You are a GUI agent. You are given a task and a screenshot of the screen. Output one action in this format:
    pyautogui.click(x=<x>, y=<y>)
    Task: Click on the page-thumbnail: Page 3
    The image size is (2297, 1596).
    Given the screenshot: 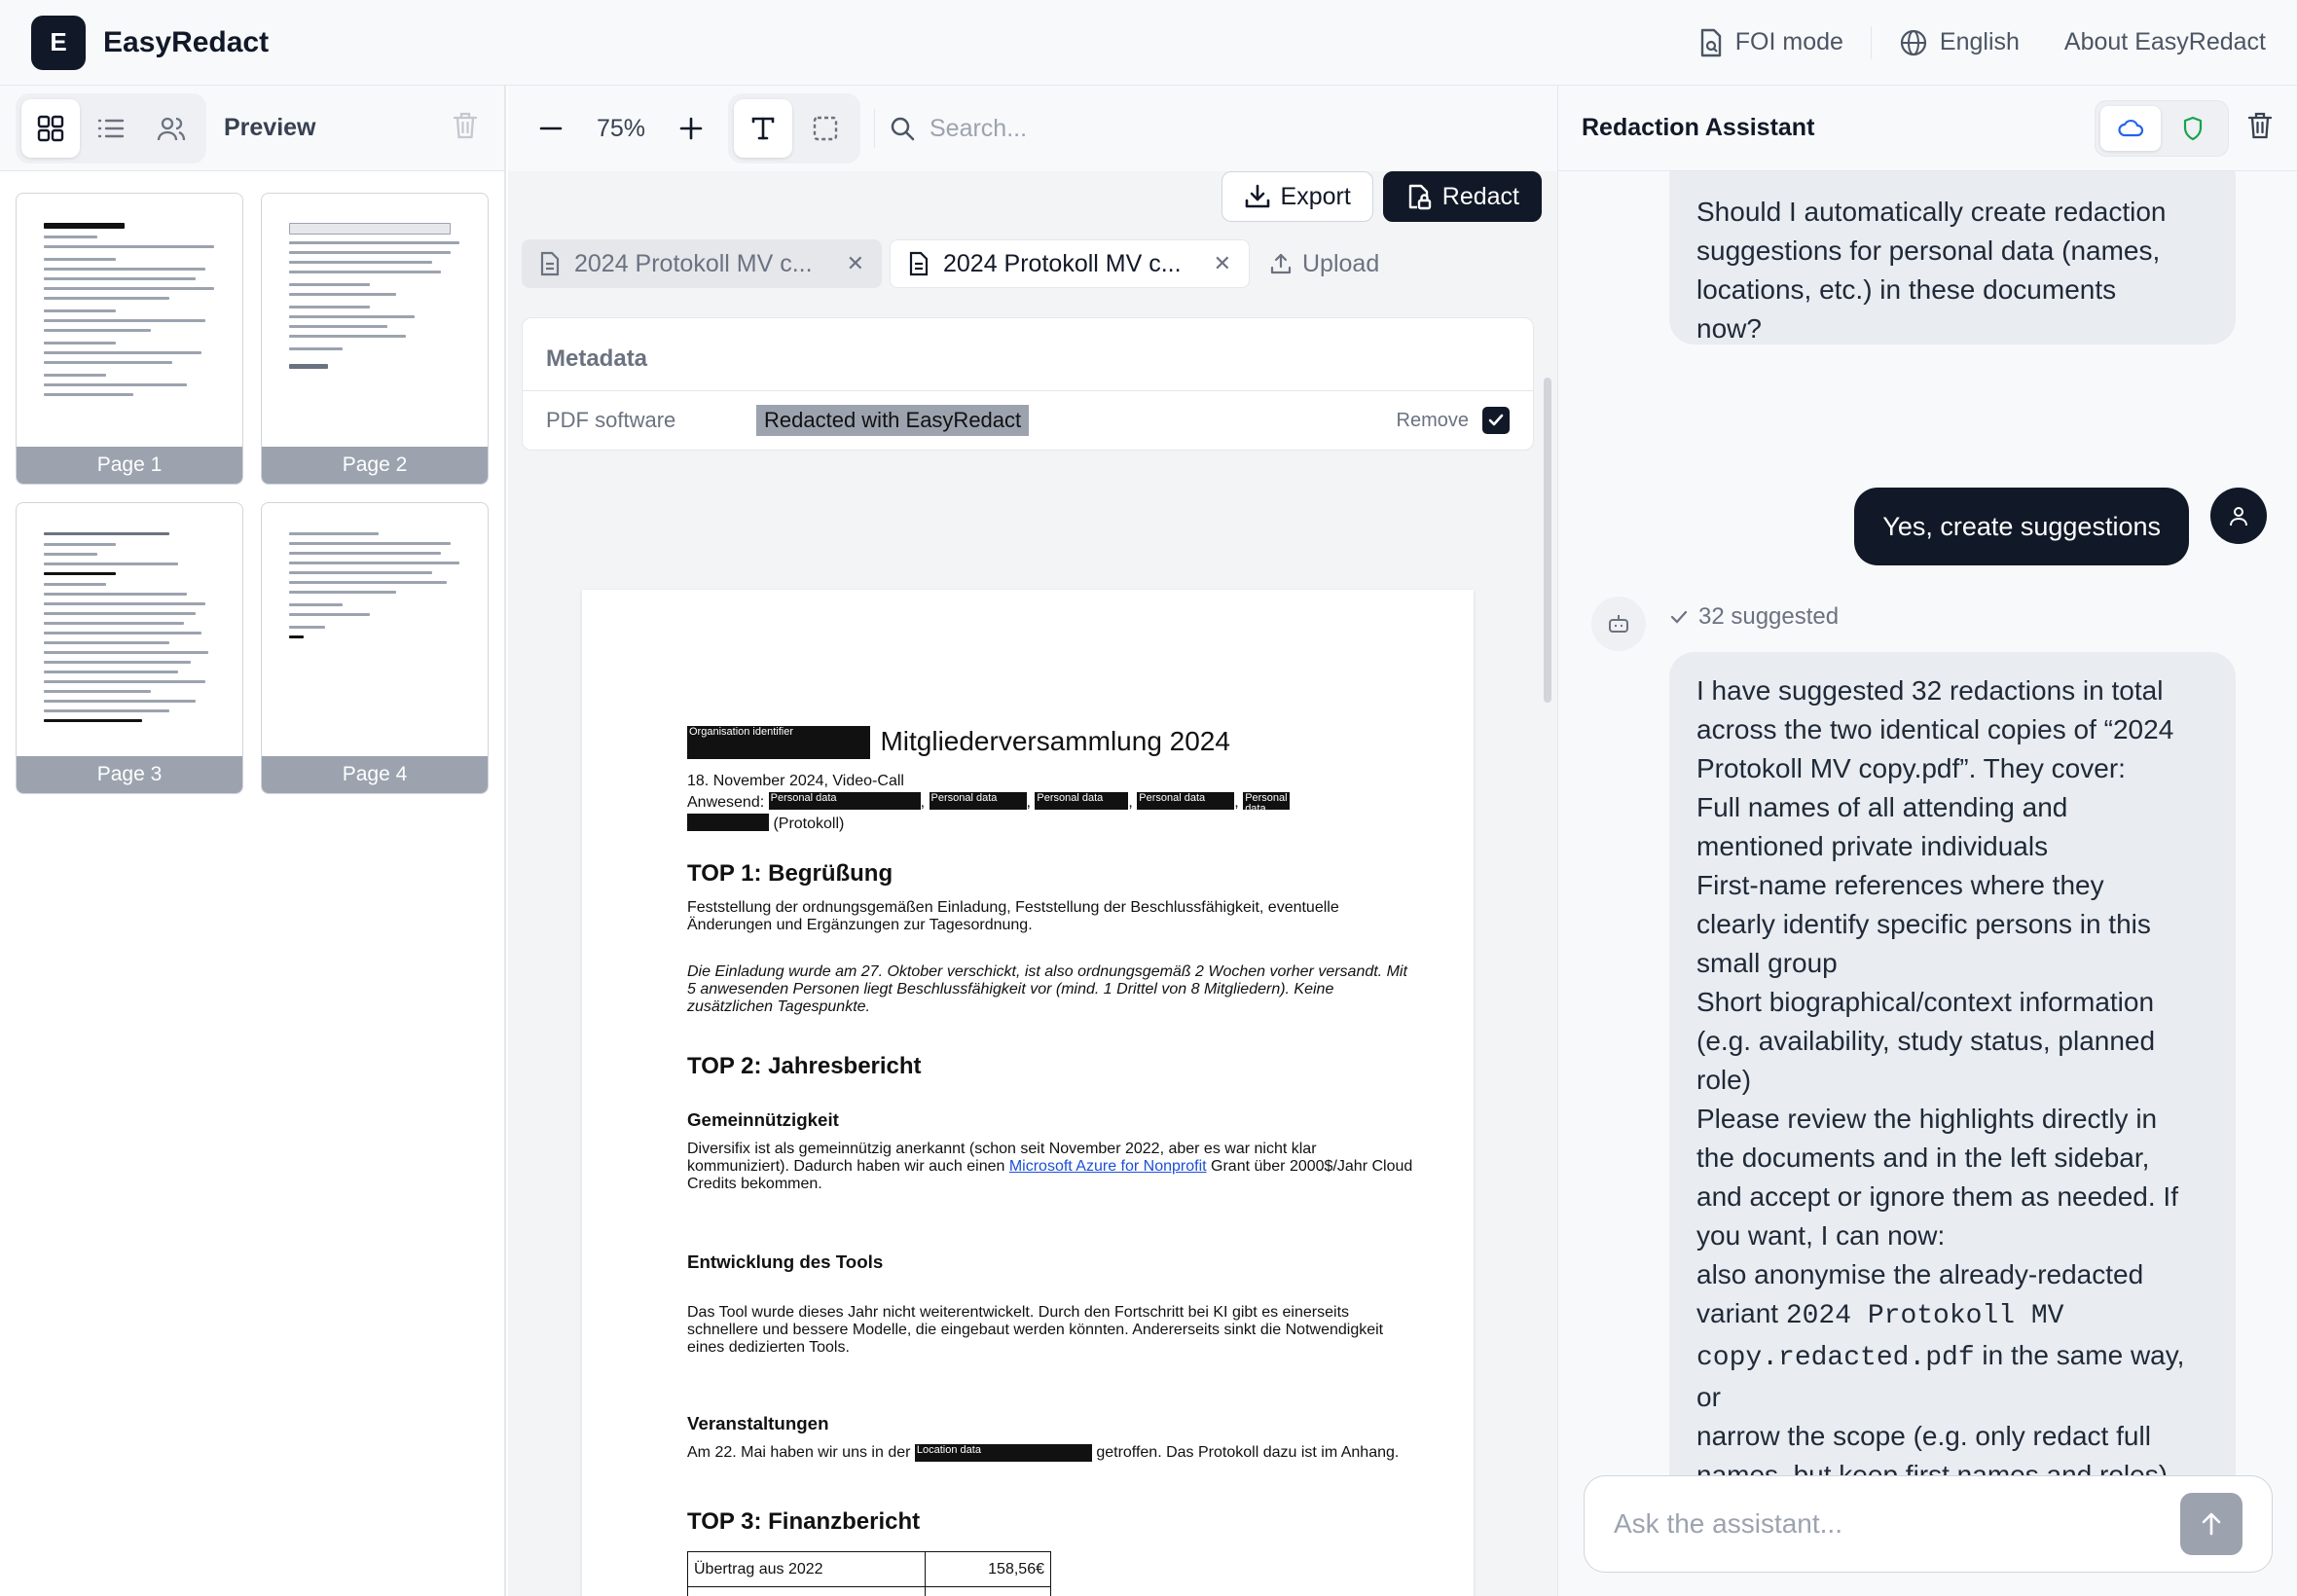 What is the action you would take?
    pyautogui.click(x=129, y=648)
    